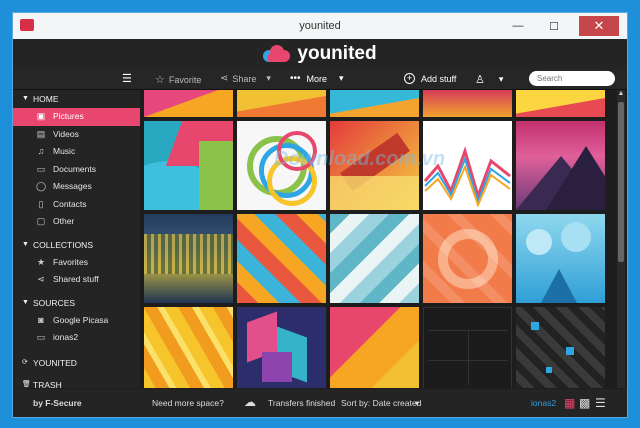 The image size is (640, 428). I want to click on fsecure-brand: by F-Secure, so click(57, 403).